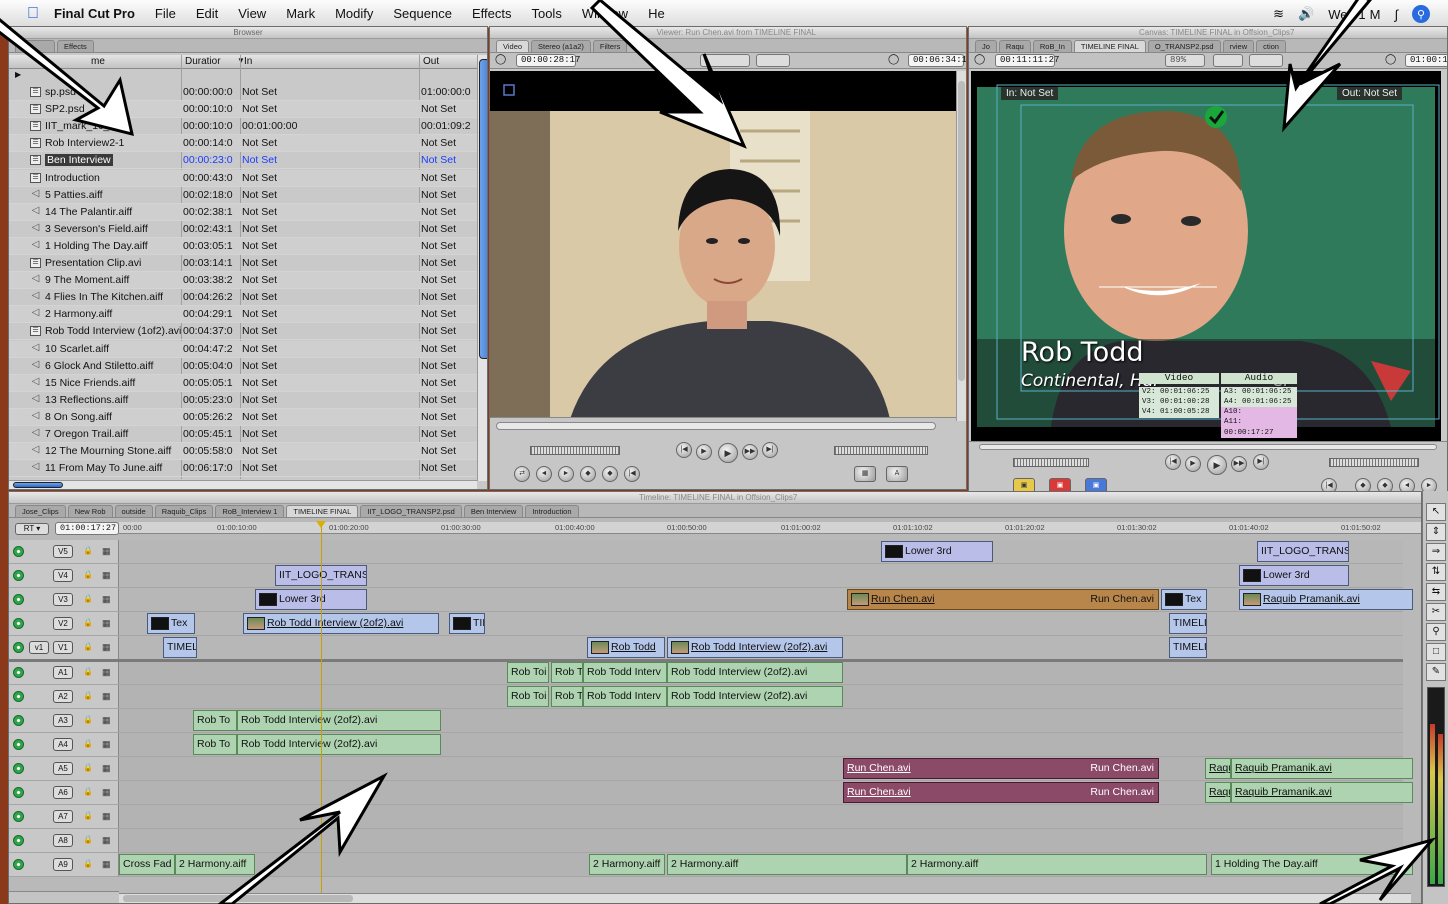 The image size is (1448, 904). Describe the element at coordinates (207, 14) in the screenshot. I see `menu-edit: Edit` at that location.